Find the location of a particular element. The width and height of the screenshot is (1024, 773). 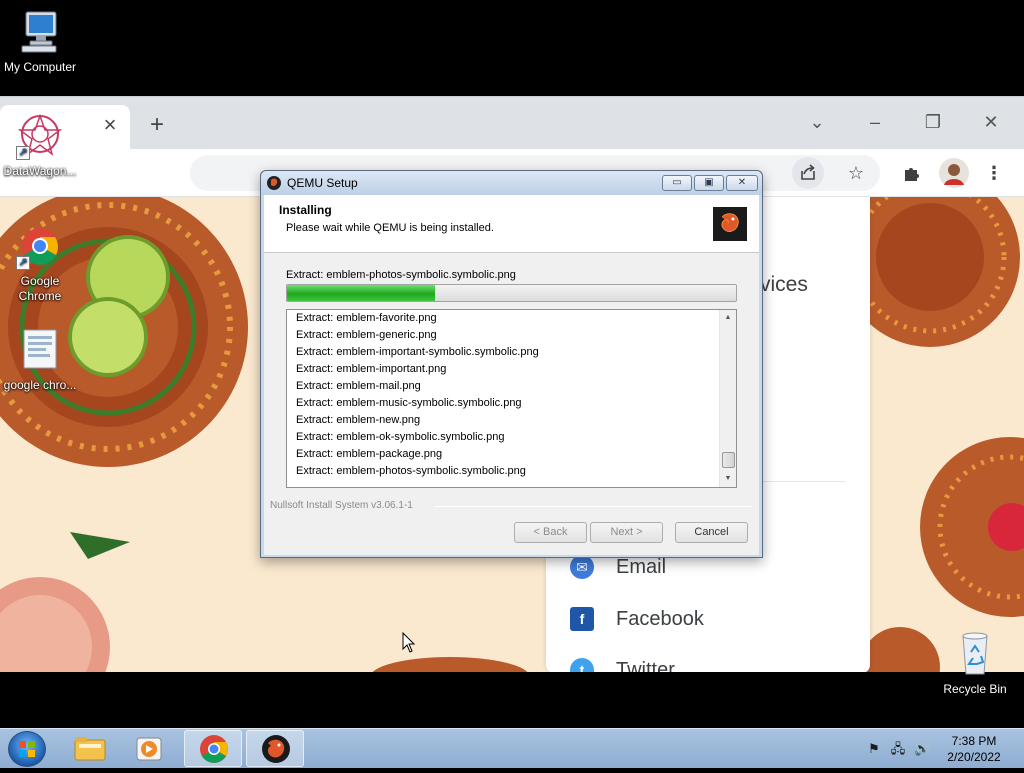

qemu-setup-icon is located at coordinates (276, 749).